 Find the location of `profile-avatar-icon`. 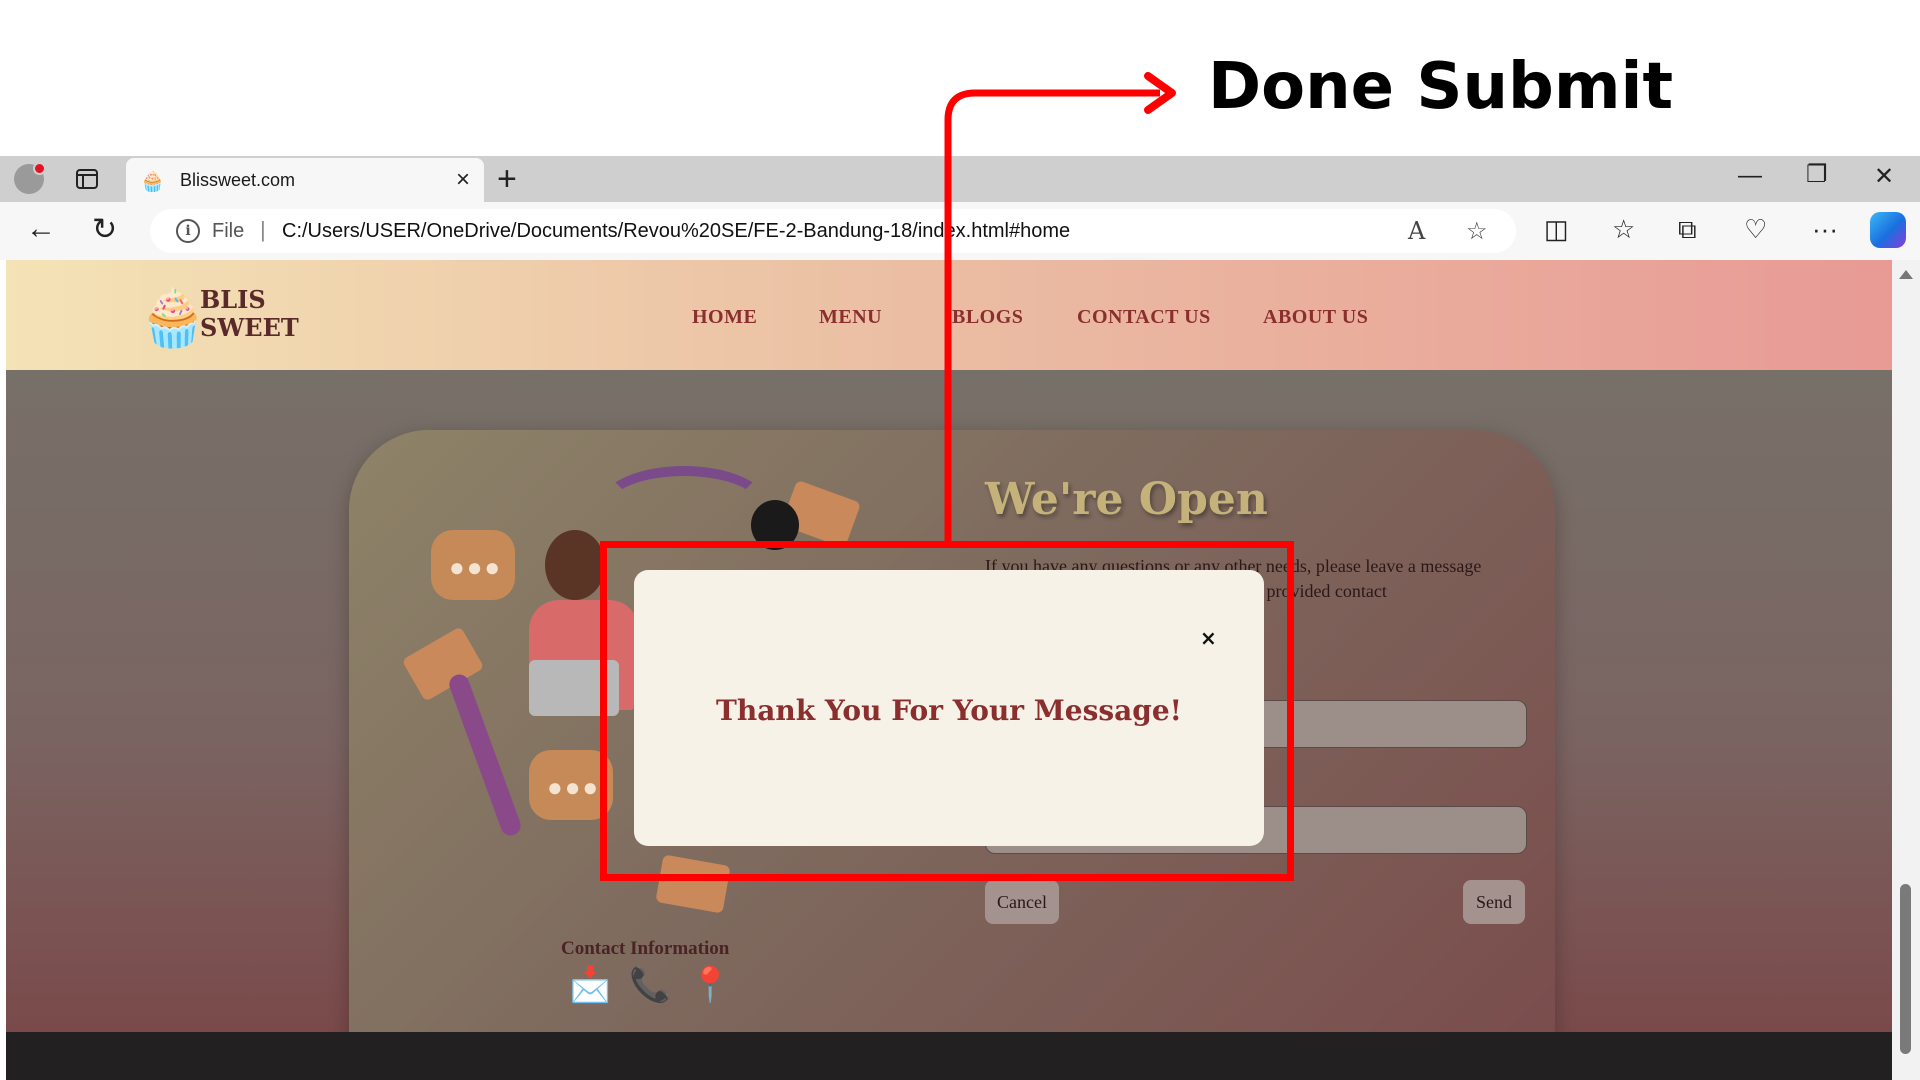

profile-avatar-icon is located at coordinates (30, 178).